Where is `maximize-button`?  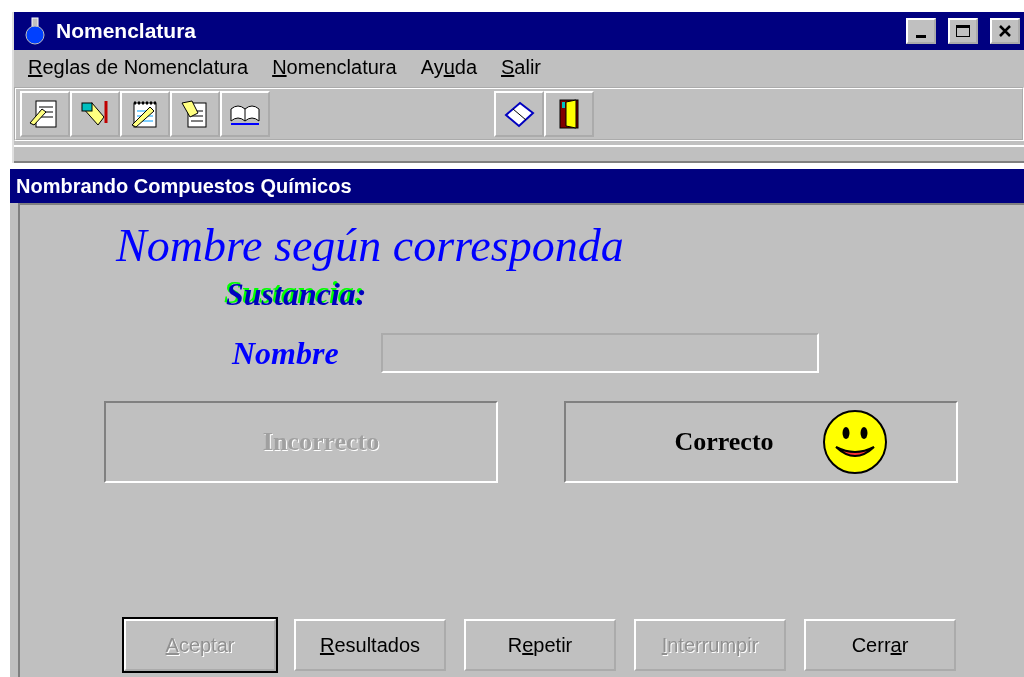
maximize-button is located at coordinates (963, 31).